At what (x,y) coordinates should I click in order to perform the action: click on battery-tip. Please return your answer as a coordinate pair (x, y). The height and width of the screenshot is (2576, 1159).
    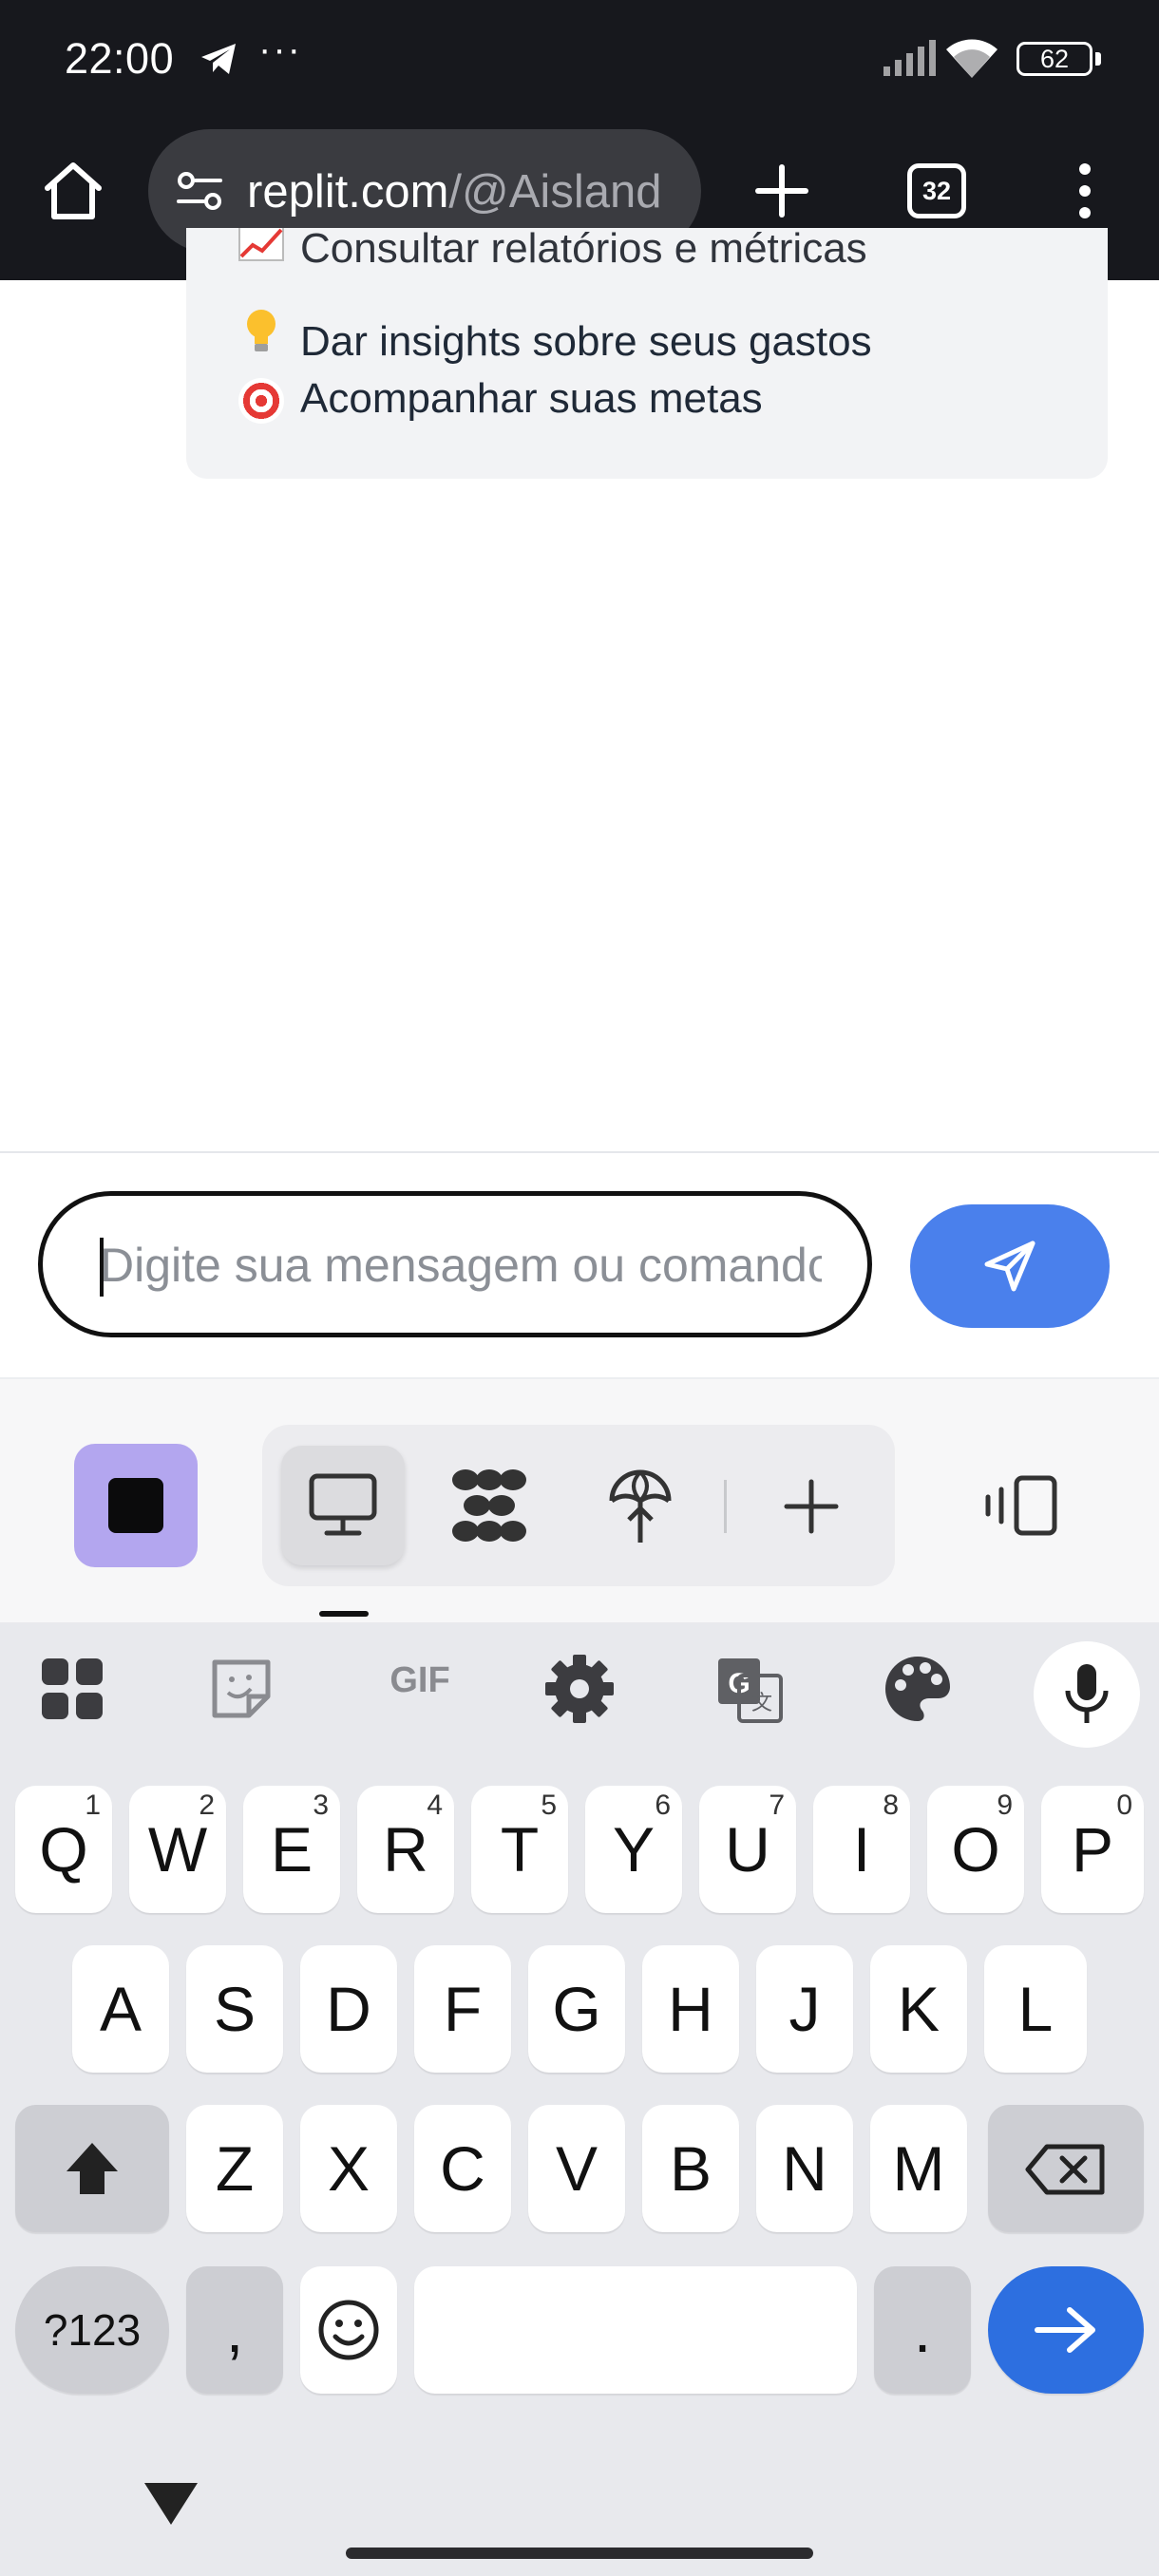
    Looking at the image, I should click on (1098, 59).